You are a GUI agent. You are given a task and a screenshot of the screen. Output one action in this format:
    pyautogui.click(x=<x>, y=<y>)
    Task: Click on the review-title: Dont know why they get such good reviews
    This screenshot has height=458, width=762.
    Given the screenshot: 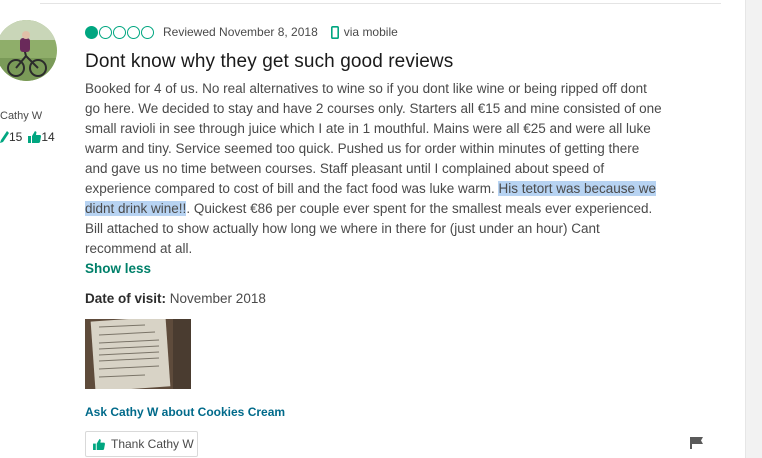 What is the action you would take?
    pyautogui.click(x=269, y=62)
    